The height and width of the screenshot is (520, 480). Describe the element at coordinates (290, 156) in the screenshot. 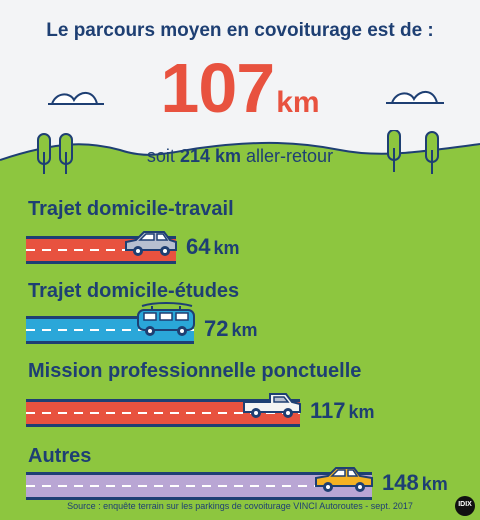

I see `roundtrip-suffix: aller-retour` at that location.